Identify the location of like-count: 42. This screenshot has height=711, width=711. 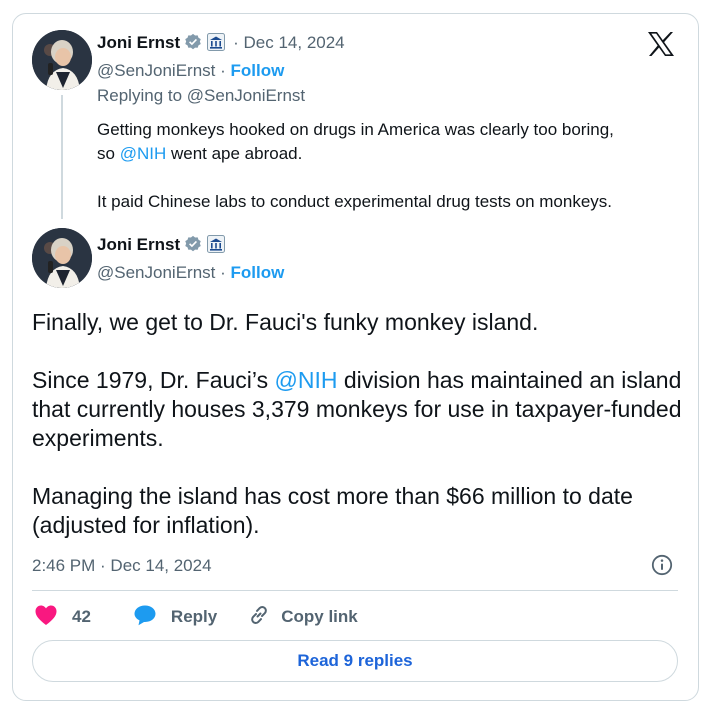
(81, 616).